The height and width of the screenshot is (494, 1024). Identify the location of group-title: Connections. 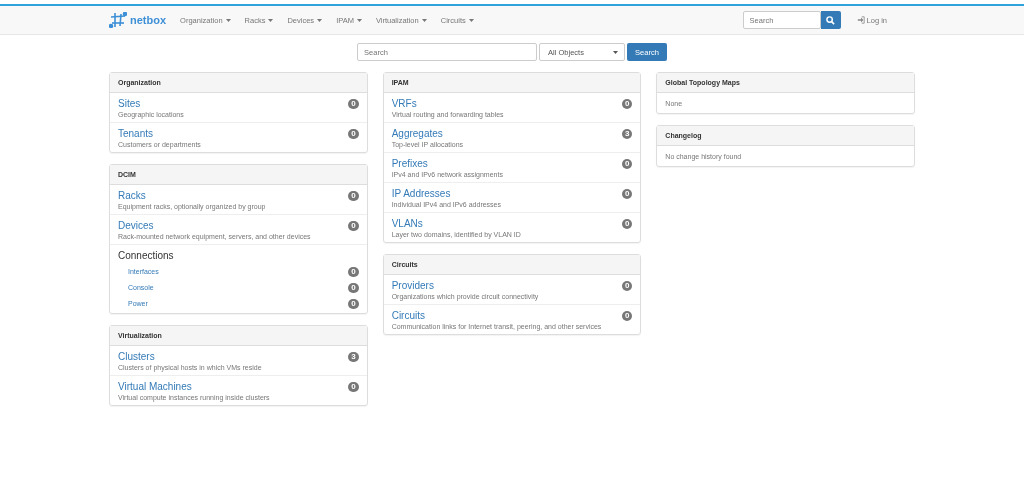
(146, 255).